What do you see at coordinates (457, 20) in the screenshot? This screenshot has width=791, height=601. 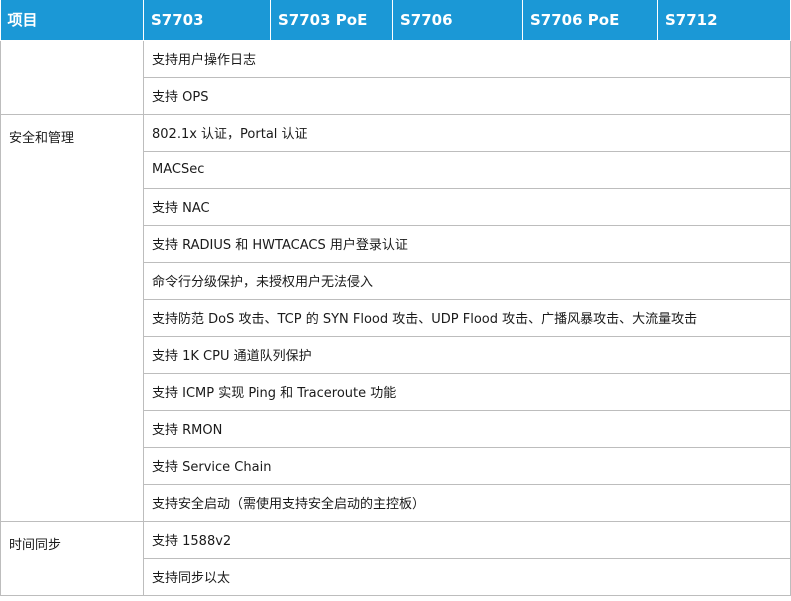 I see `header-cell-s7706: S7706` at bounding box center [457, 20].